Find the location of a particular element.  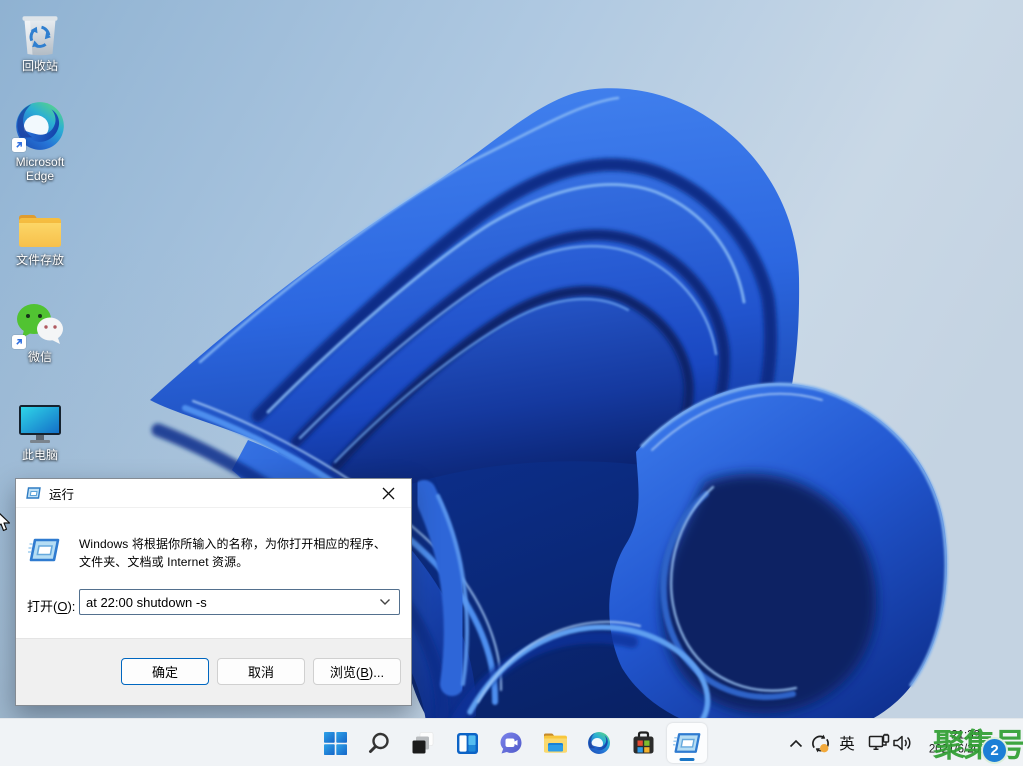

tray-sync-button is located at coordinates (820, 743).